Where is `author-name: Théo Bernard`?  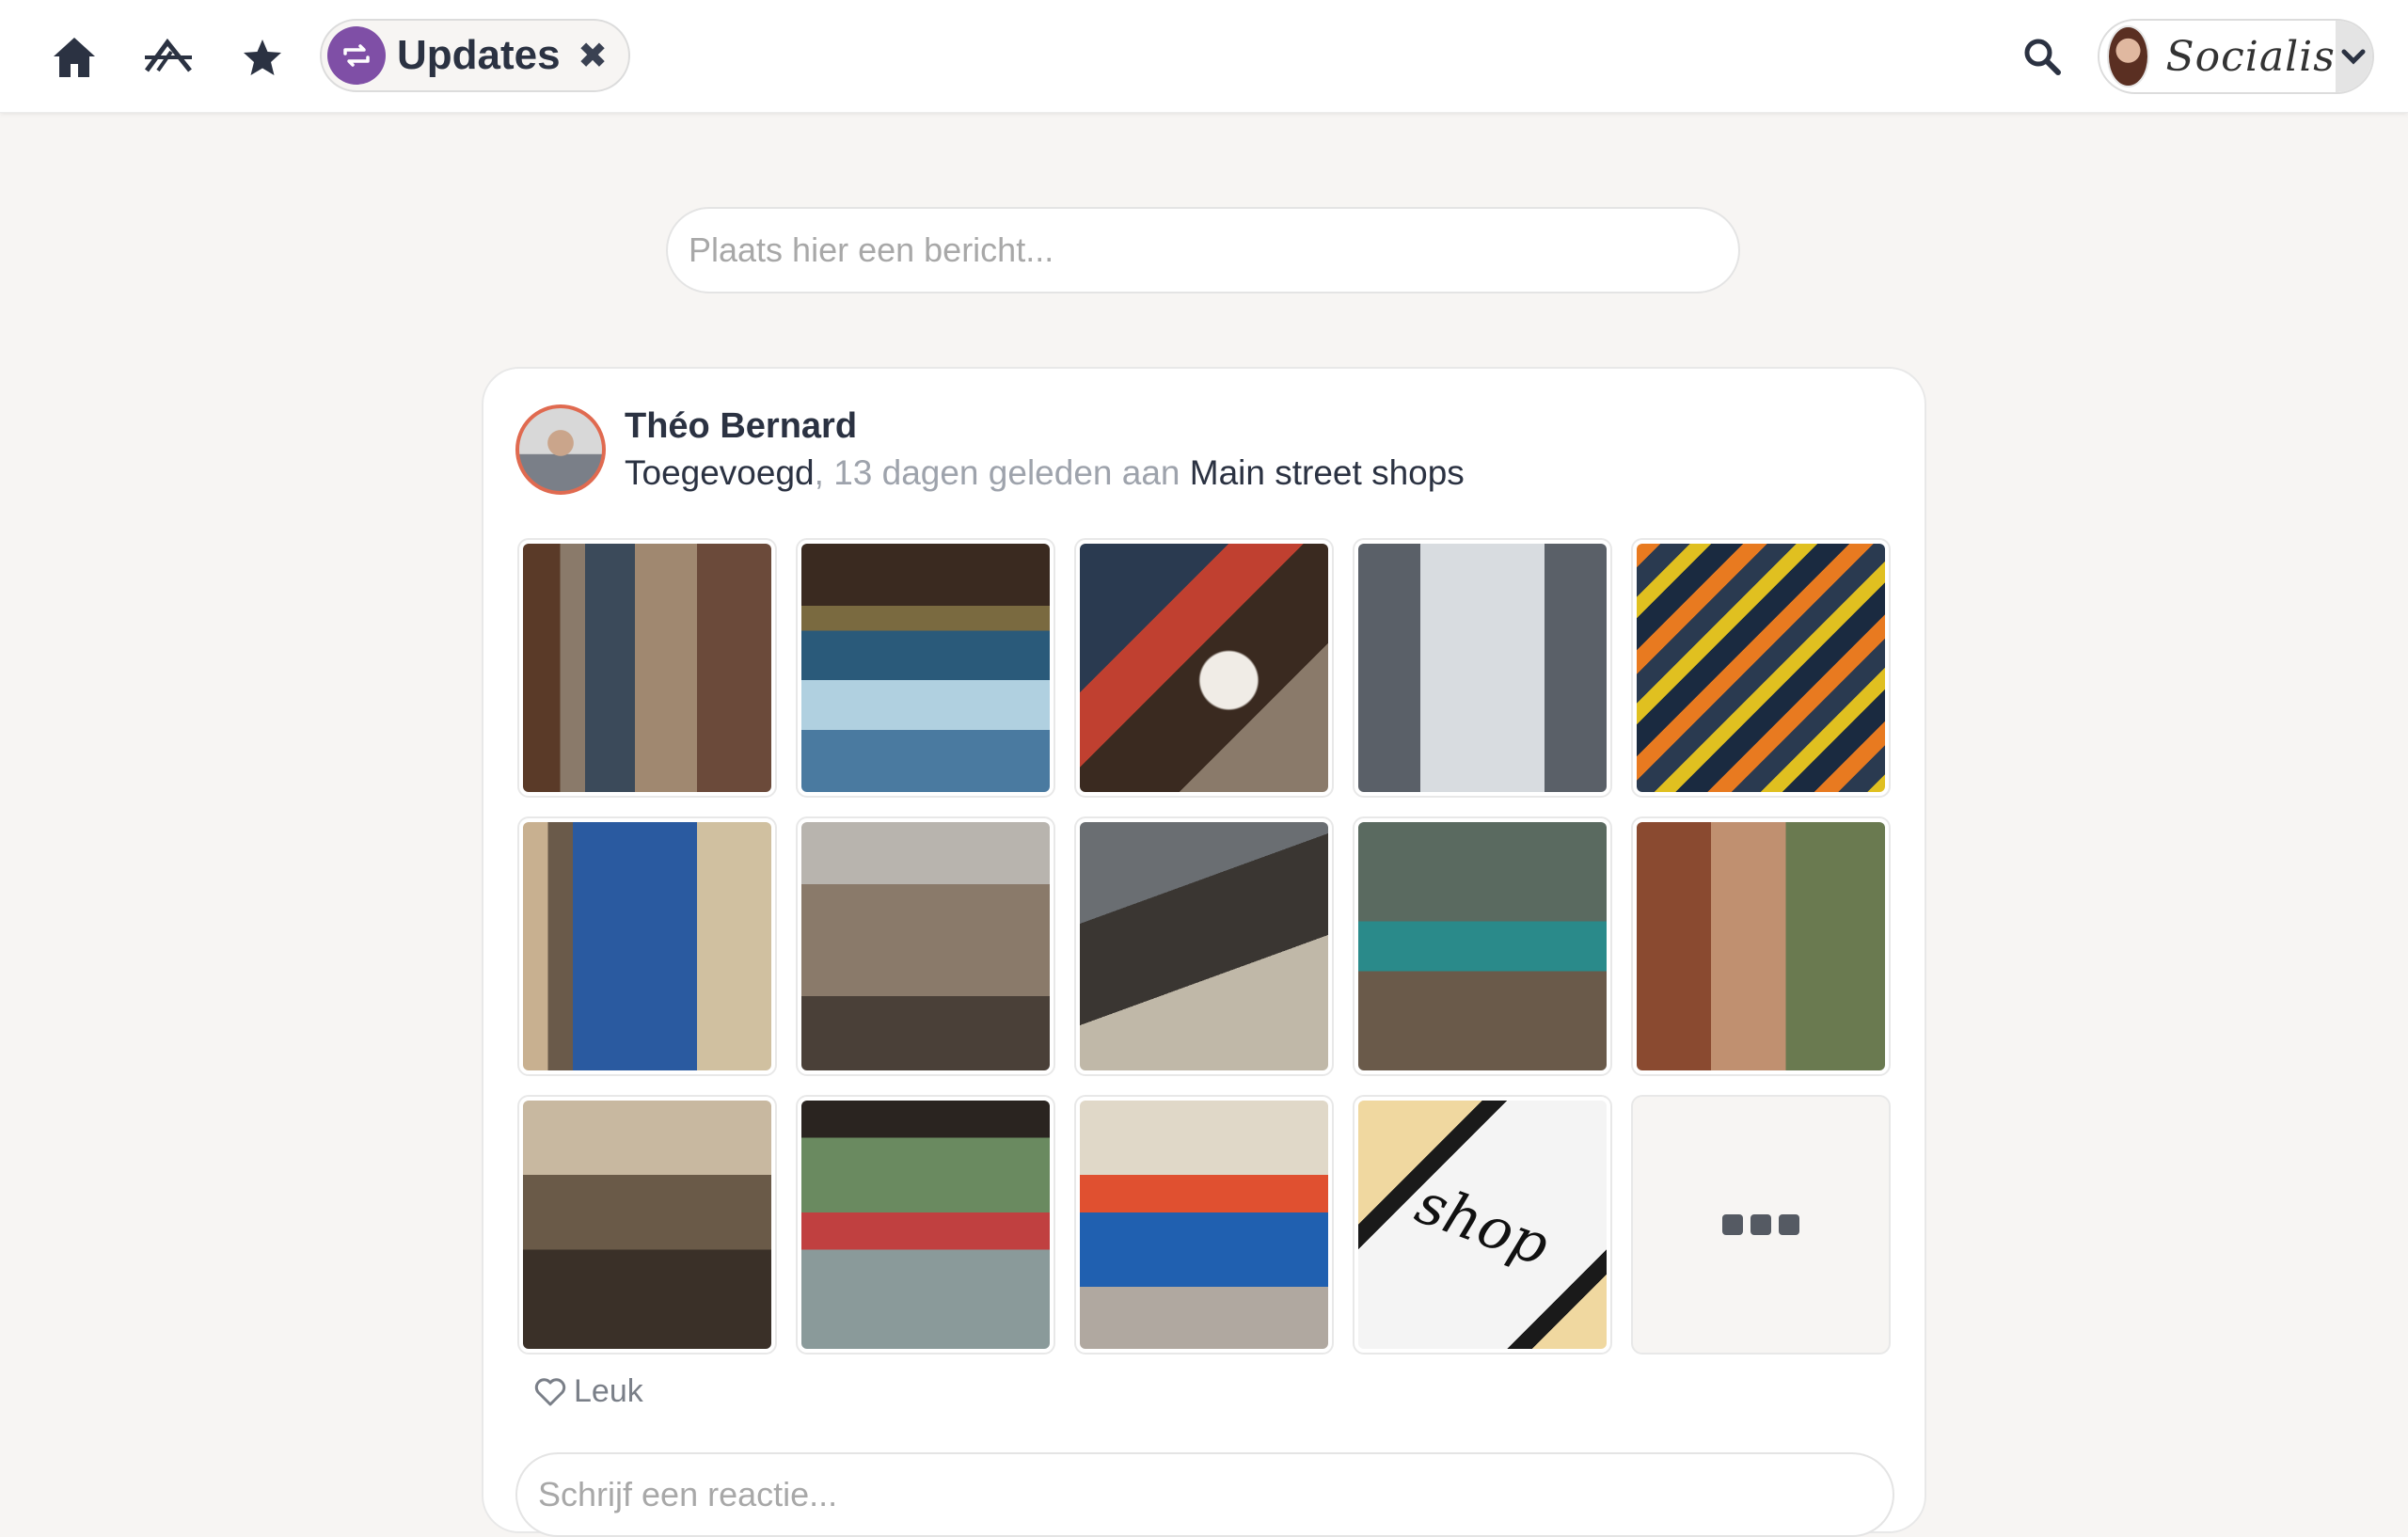 author-name: Théo Bernard is located at coordinates (741, 426).